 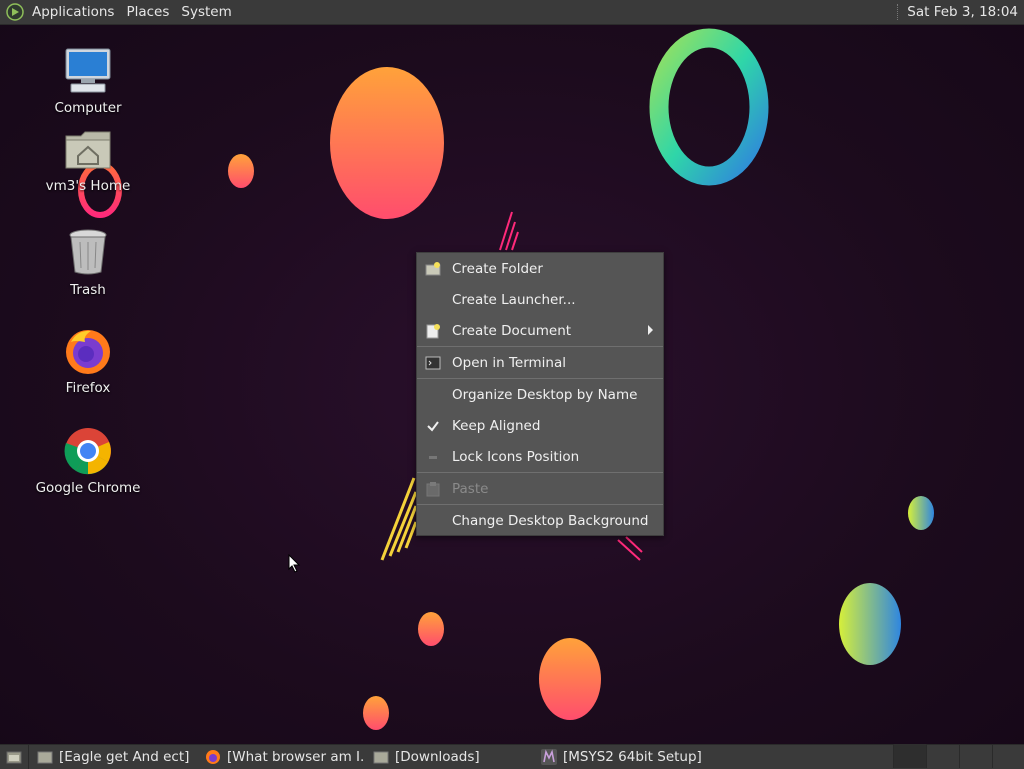 I want to click on show-desktop-button, so click(x=14, y=757).